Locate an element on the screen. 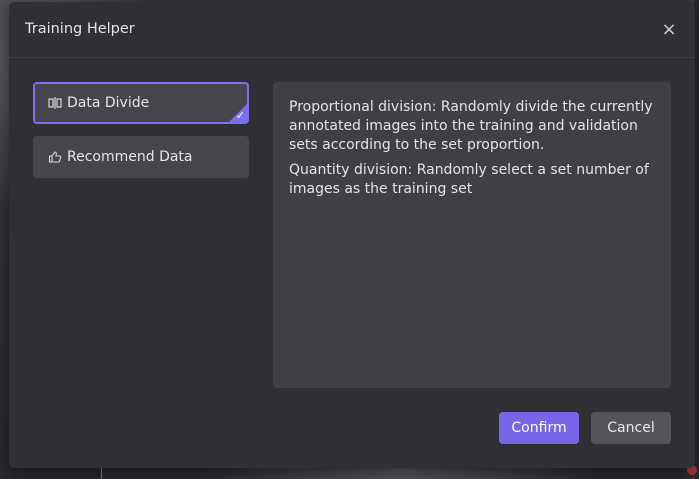  dialog-title: Training Helper is located at coordinates (80, 29).